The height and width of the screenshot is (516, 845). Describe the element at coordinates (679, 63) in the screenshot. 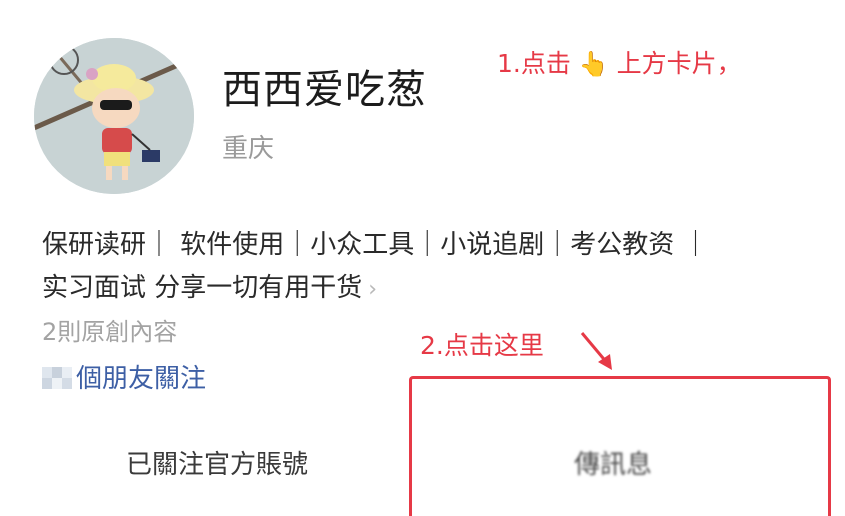

I see `annotation-step-1-suffix: 上方卡片，` at that location.